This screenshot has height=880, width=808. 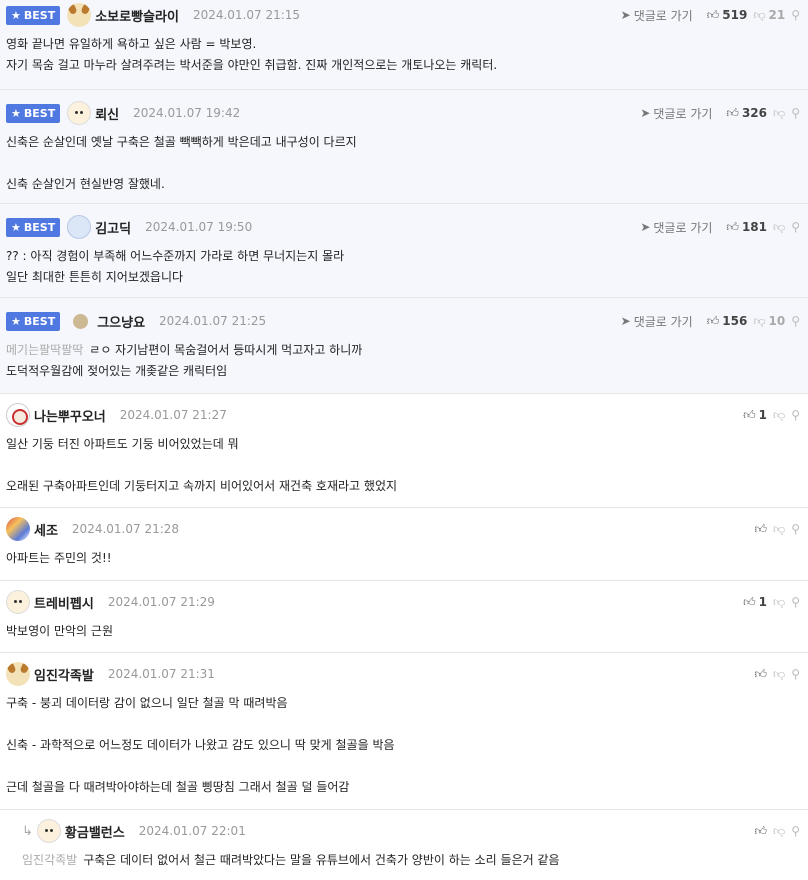 What do you see at coordinates (769, 321) in the screenshot?
I see `dislike-button: 👎︎ 10` at bounding box center [769, 321].